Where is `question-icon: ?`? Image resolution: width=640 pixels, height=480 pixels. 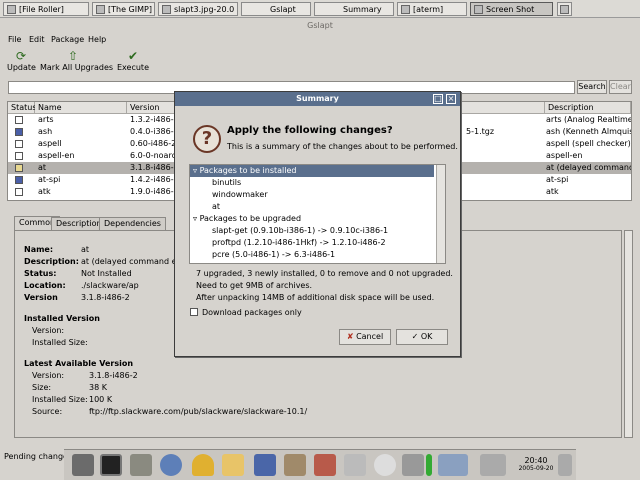
question-icon: ? is located at coordinates (207, 139).